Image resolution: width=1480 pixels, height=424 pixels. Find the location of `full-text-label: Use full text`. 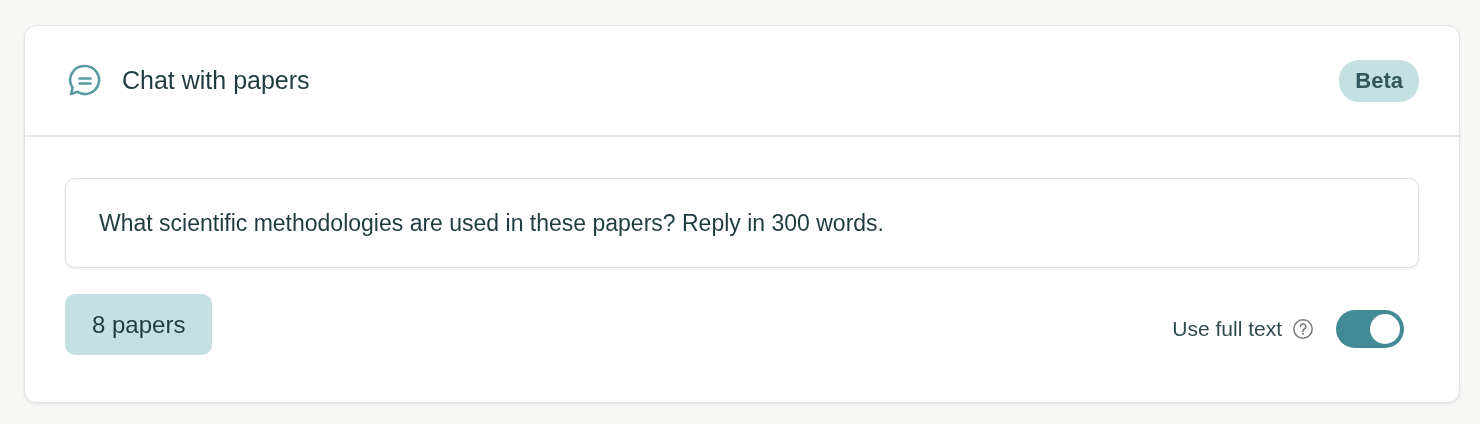

full-text-label: Use full text is located at coordinates (1227, 328).